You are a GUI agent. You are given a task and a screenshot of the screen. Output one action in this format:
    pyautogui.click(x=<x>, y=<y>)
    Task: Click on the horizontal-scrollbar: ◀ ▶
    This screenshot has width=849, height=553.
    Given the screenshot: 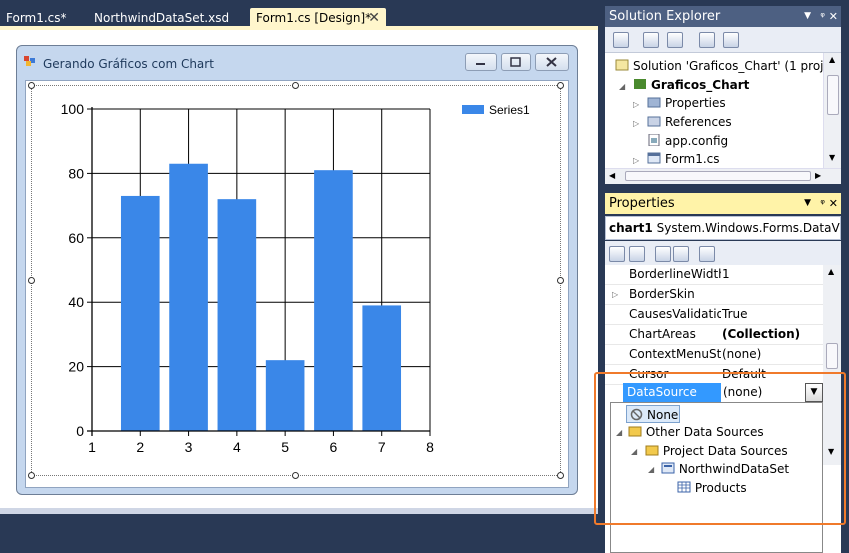 What is the action you would take?
    pyautogui.click(x=723, y=176)
    